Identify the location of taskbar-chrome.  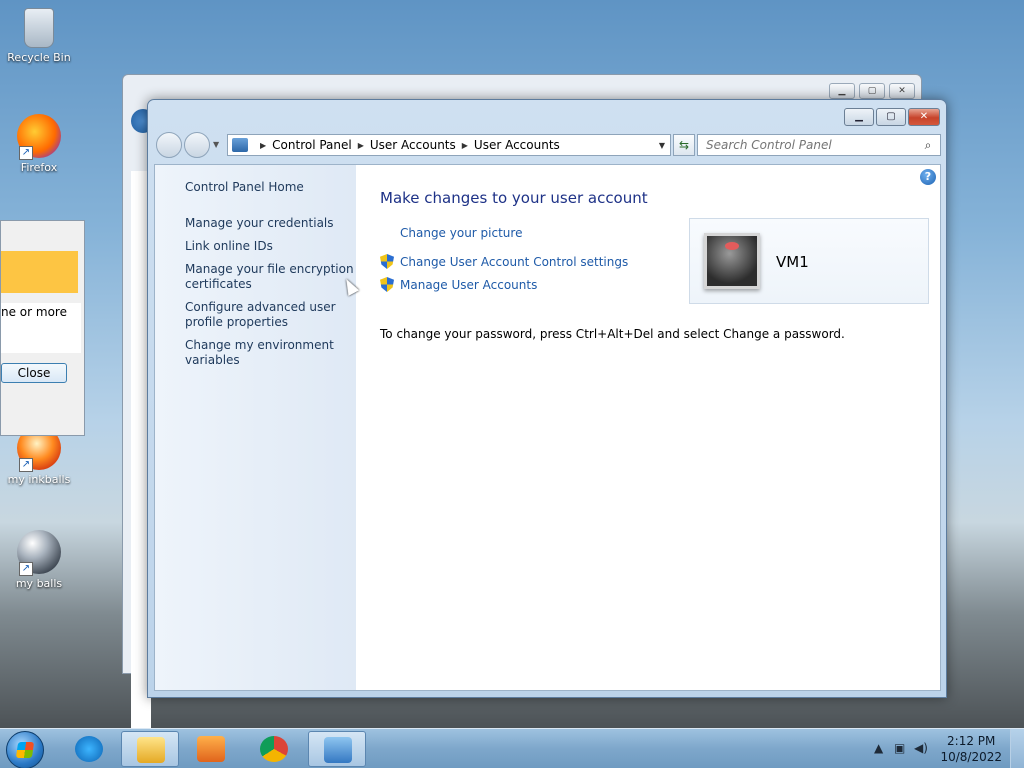
(274, 749).